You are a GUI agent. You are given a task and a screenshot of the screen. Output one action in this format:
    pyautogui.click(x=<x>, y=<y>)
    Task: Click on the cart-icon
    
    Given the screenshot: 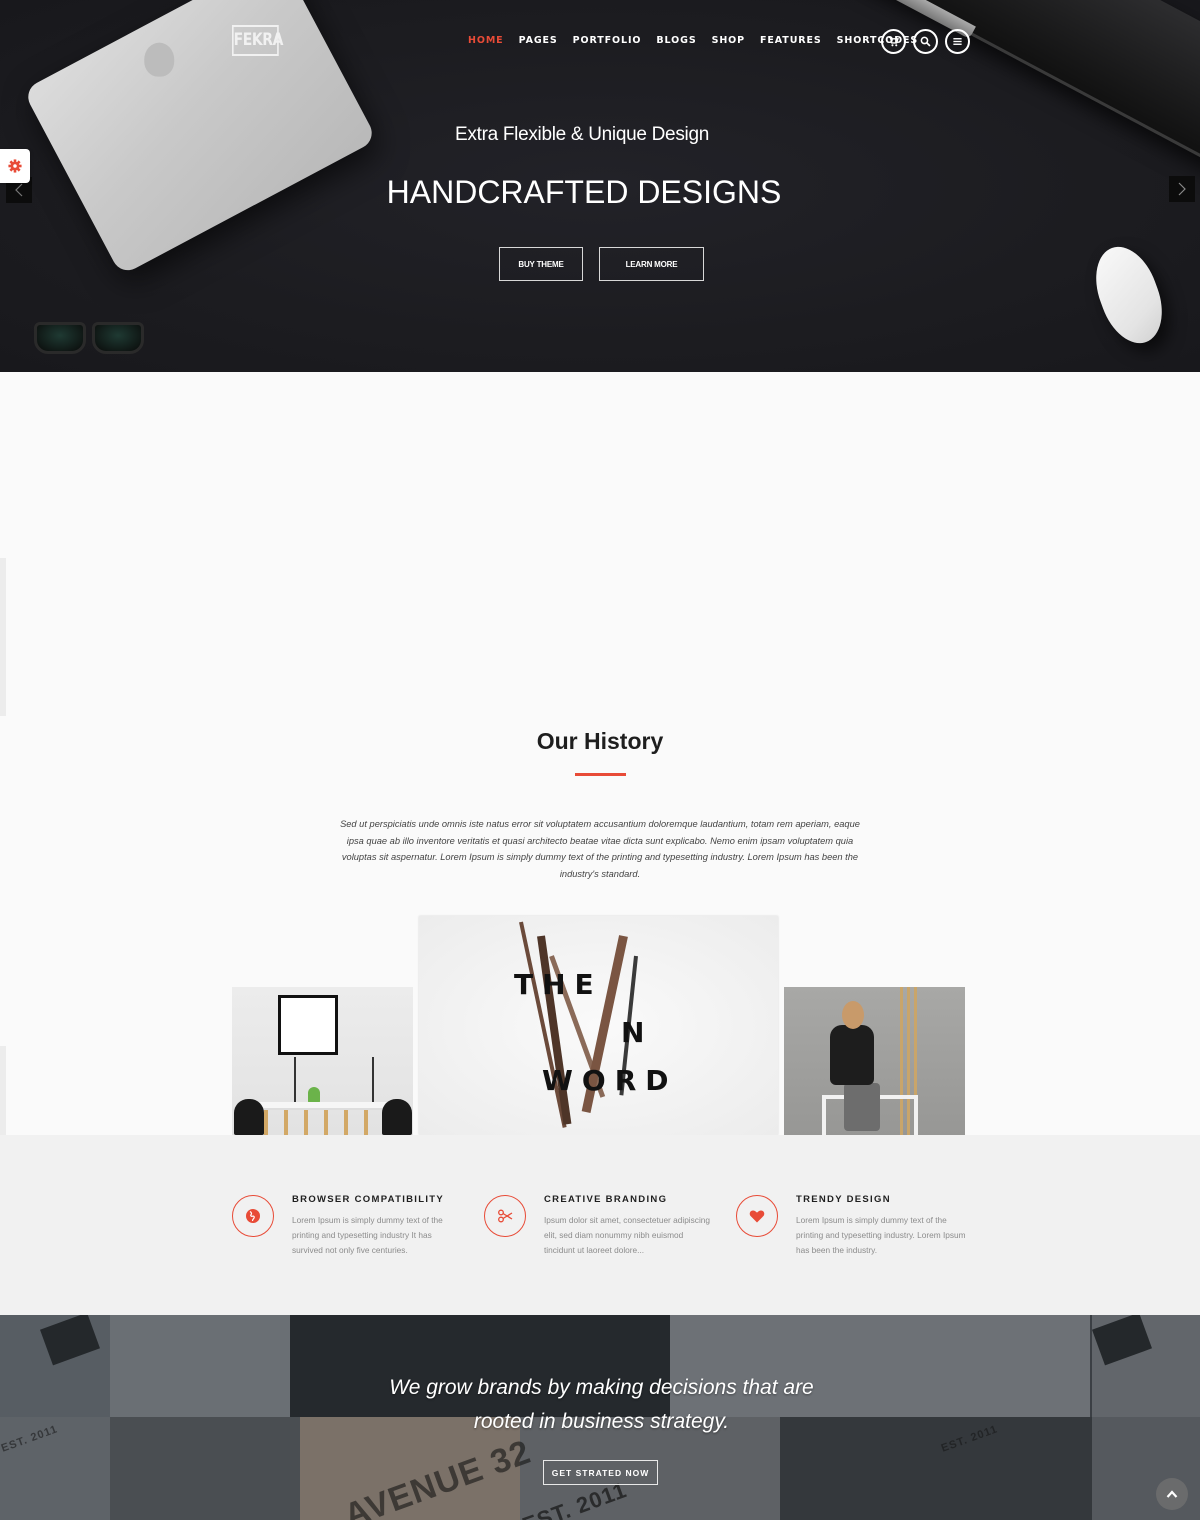 What is the action you would take?
    pyautogui.click(x=893, y=41)
    